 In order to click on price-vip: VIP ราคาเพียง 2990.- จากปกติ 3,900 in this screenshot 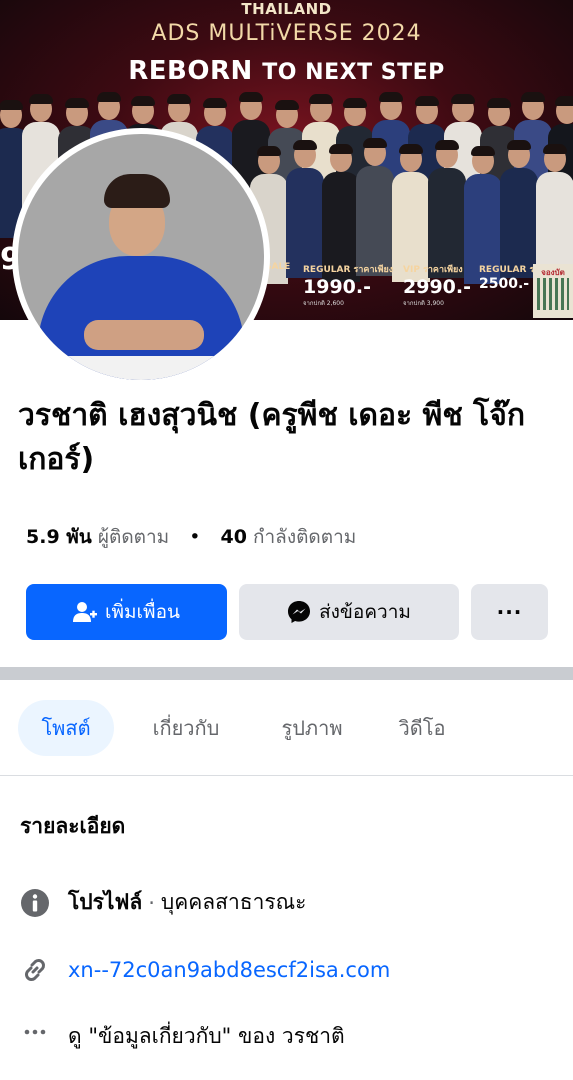, I will do `click(437, 285)`.